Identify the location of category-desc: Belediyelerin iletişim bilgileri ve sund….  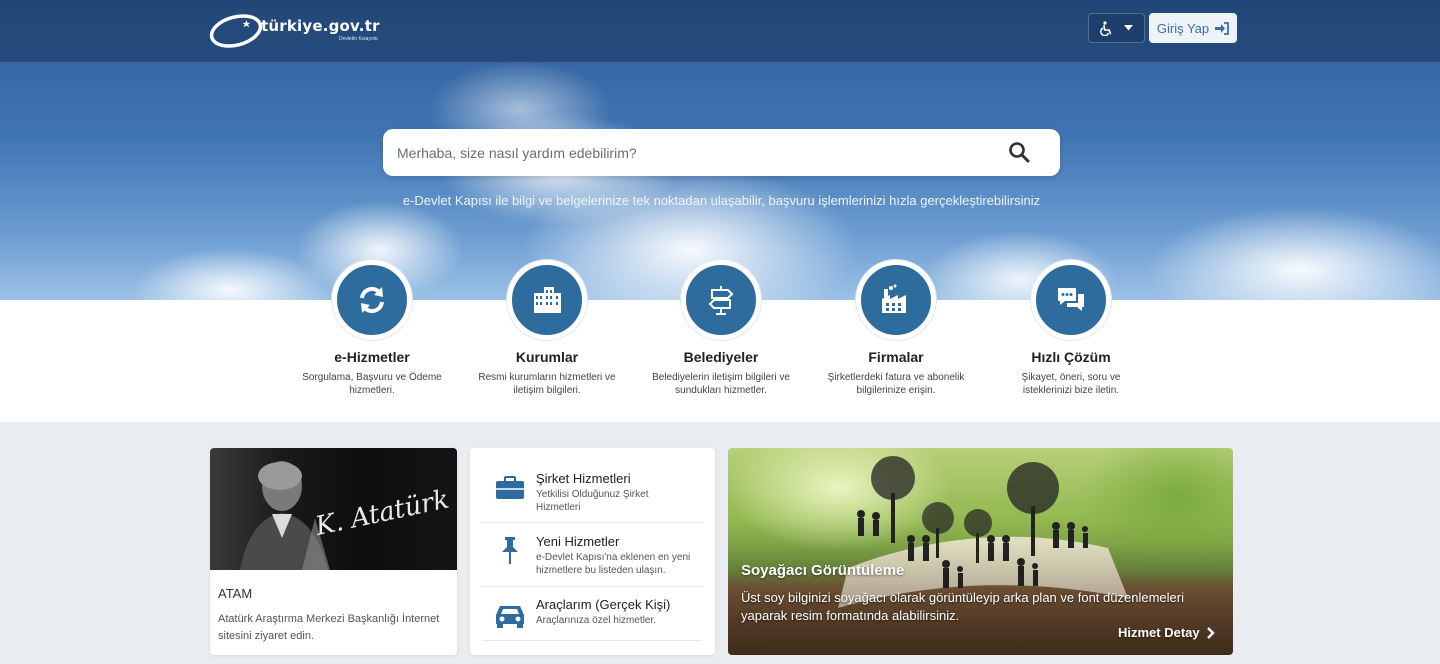
(721, 384).